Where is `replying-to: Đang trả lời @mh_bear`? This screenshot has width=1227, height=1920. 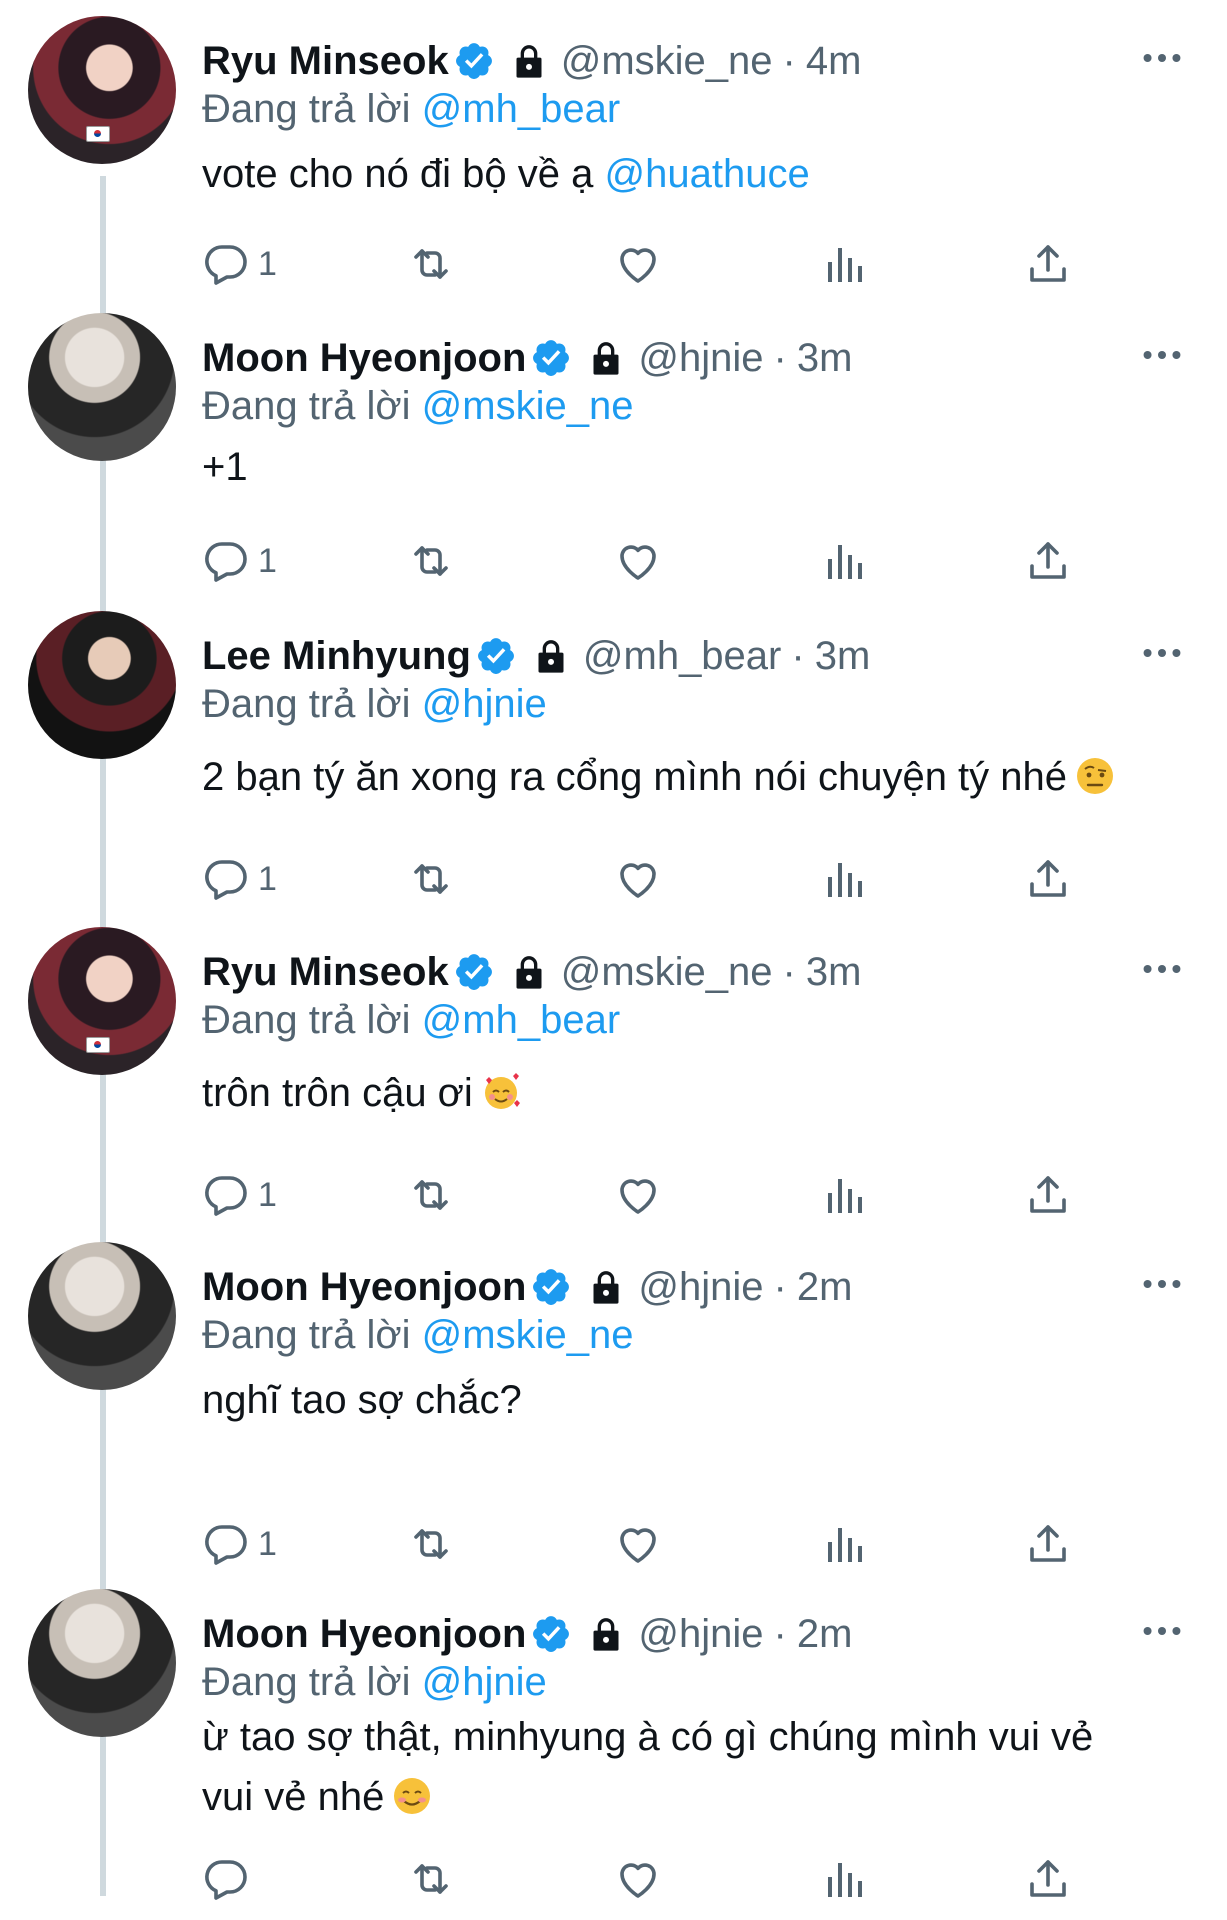 replying-to: Đang trả lời @mh_bear is located at coordinates (411, 109).